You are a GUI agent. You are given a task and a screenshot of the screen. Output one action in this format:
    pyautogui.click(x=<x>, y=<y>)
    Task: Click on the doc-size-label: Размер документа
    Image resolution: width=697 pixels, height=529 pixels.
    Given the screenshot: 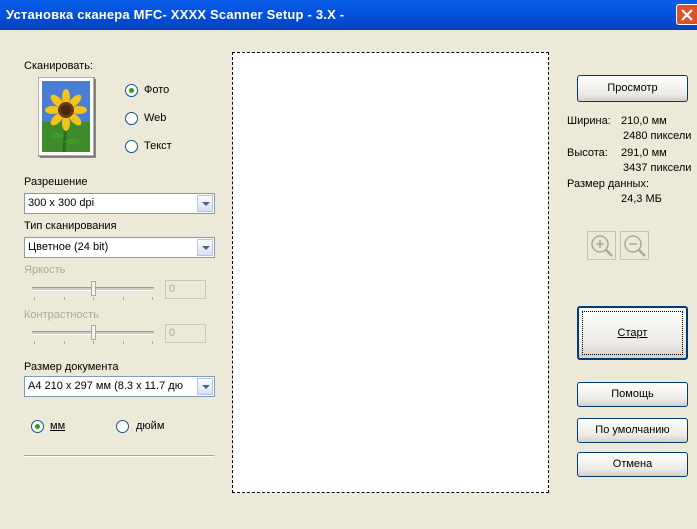 What is the action you would take?
    pyautogui.click(x=71, y=367)
    